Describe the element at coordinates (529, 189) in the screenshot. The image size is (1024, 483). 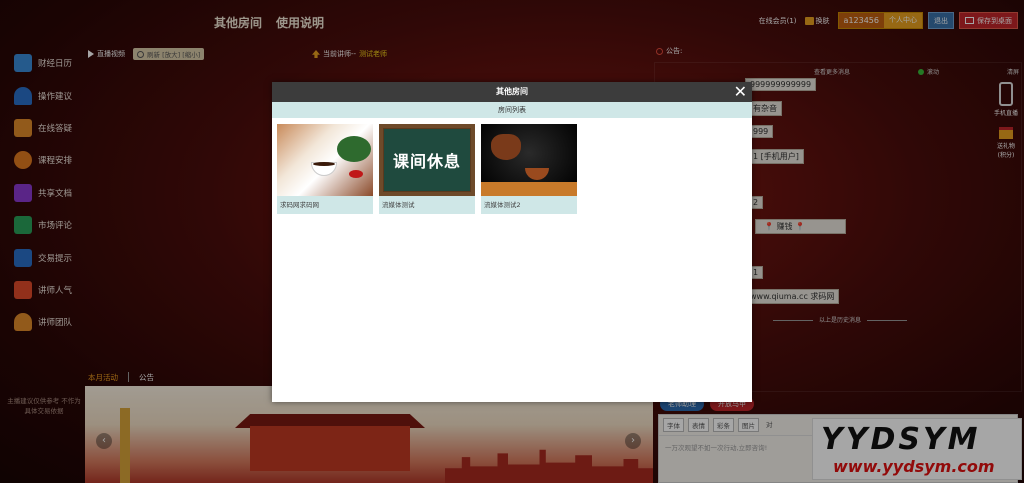
I see `table-surface` at that location.